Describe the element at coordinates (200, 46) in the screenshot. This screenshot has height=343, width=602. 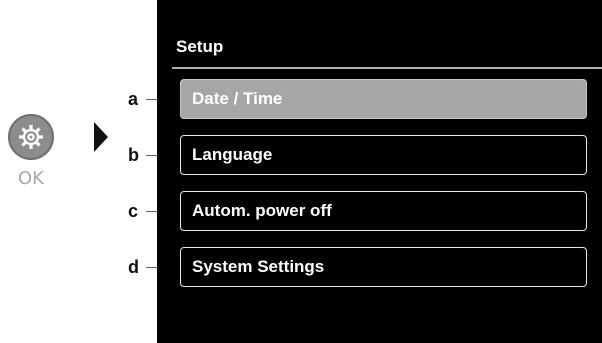
I see `screen-title: Setup` at that location.